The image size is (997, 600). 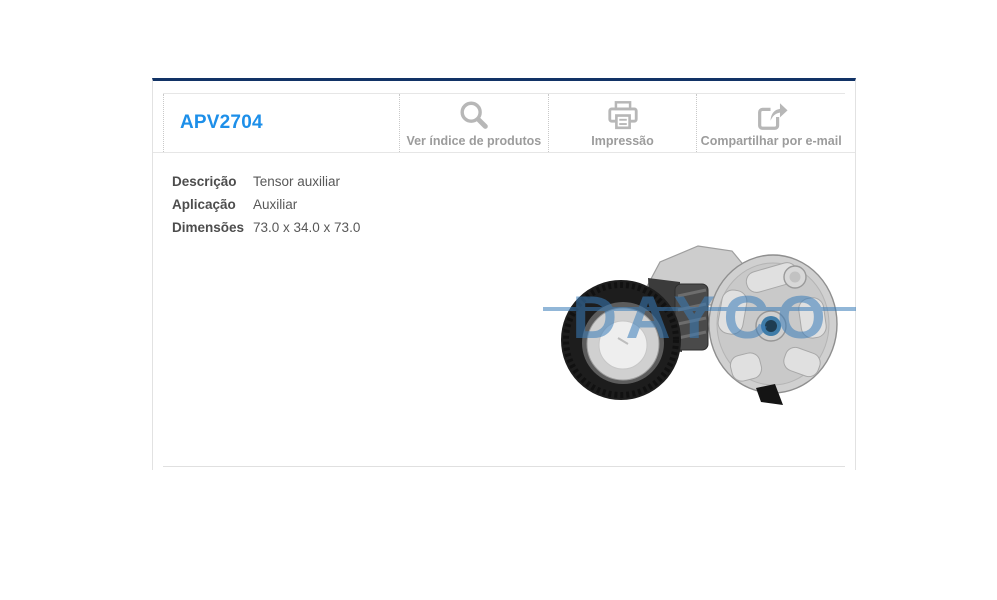 I want to click on view-product-index-button: Ver índice de produtos, so click(x=473, y=123).